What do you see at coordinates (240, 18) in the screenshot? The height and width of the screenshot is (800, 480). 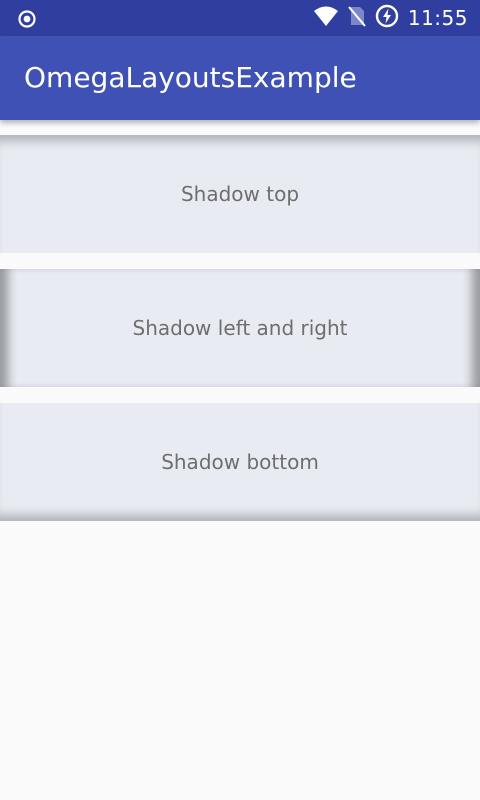 I see `status-bar: 11:55` at bounding box center [240, 18].